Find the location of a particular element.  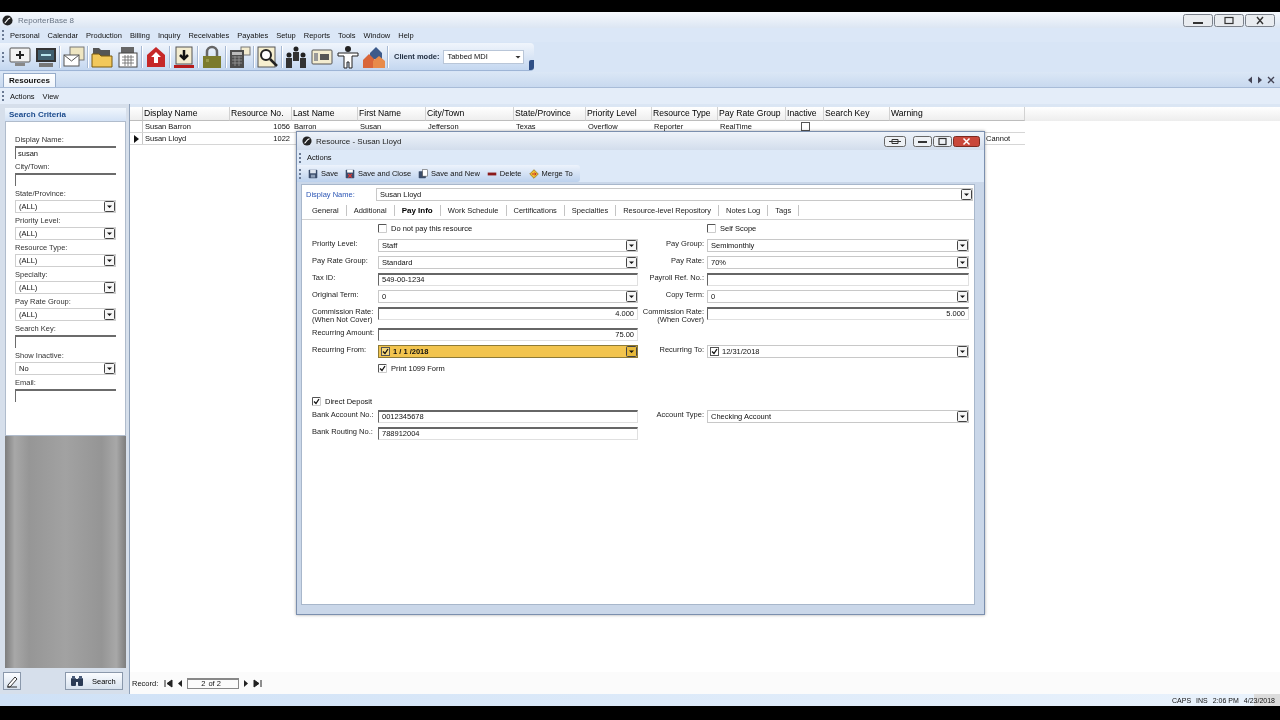

column-header: Search Key is located at coordinates (857, 114).